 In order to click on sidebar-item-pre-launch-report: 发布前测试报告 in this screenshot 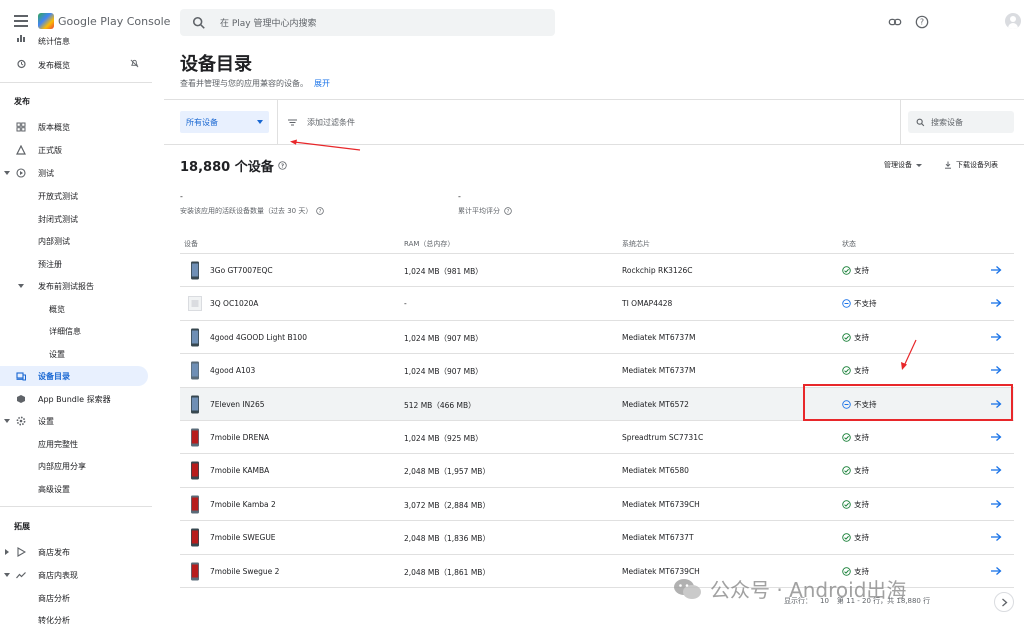, I will do `click(74, 286)`.